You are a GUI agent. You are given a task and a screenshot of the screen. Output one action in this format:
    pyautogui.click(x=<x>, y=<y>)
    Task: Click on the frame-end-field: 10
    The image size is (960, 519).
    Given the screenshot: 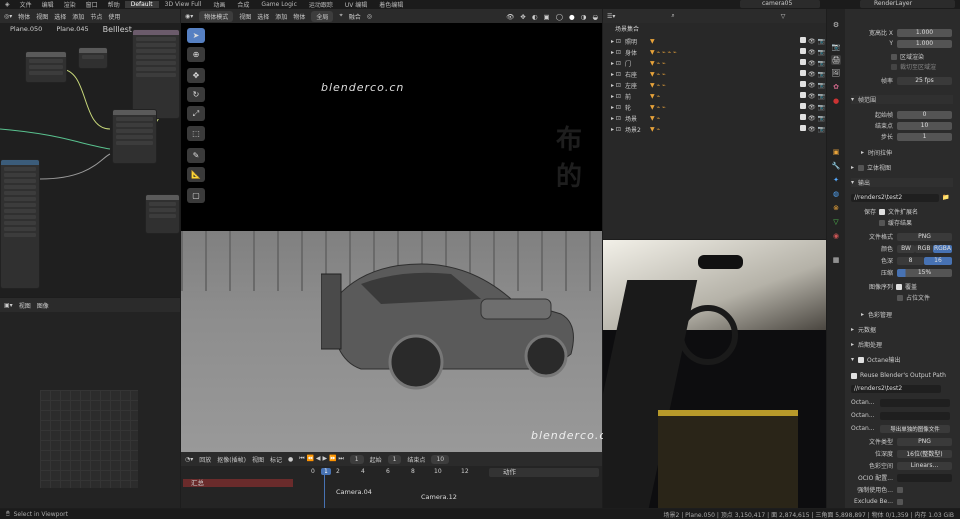 What is the action you would take?
    pyautogui.click(x=924, y=125)
    